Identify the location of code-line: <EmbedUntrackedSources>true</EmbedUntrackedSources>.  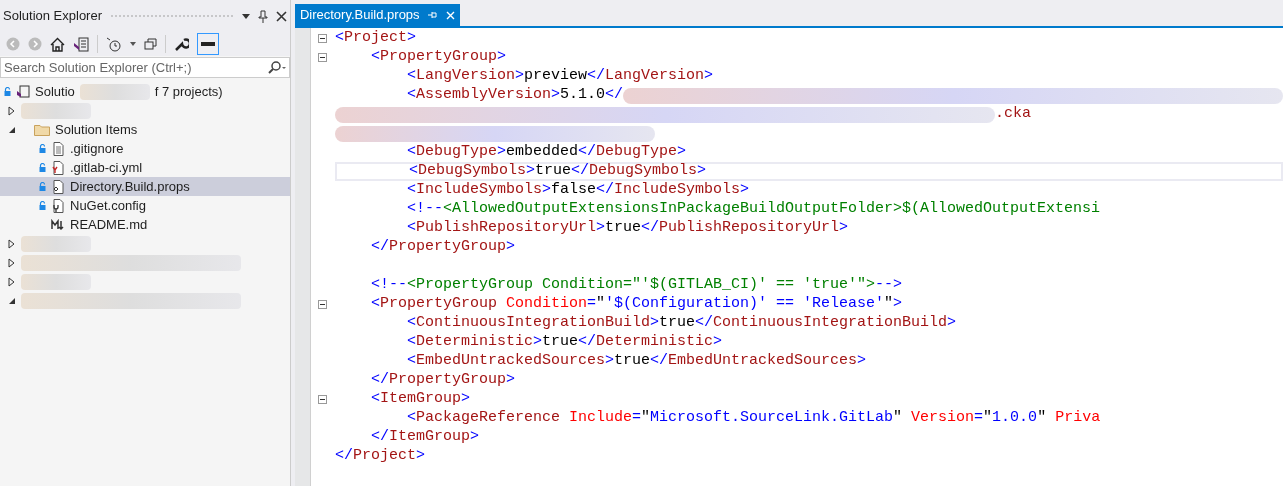
(636, 361).